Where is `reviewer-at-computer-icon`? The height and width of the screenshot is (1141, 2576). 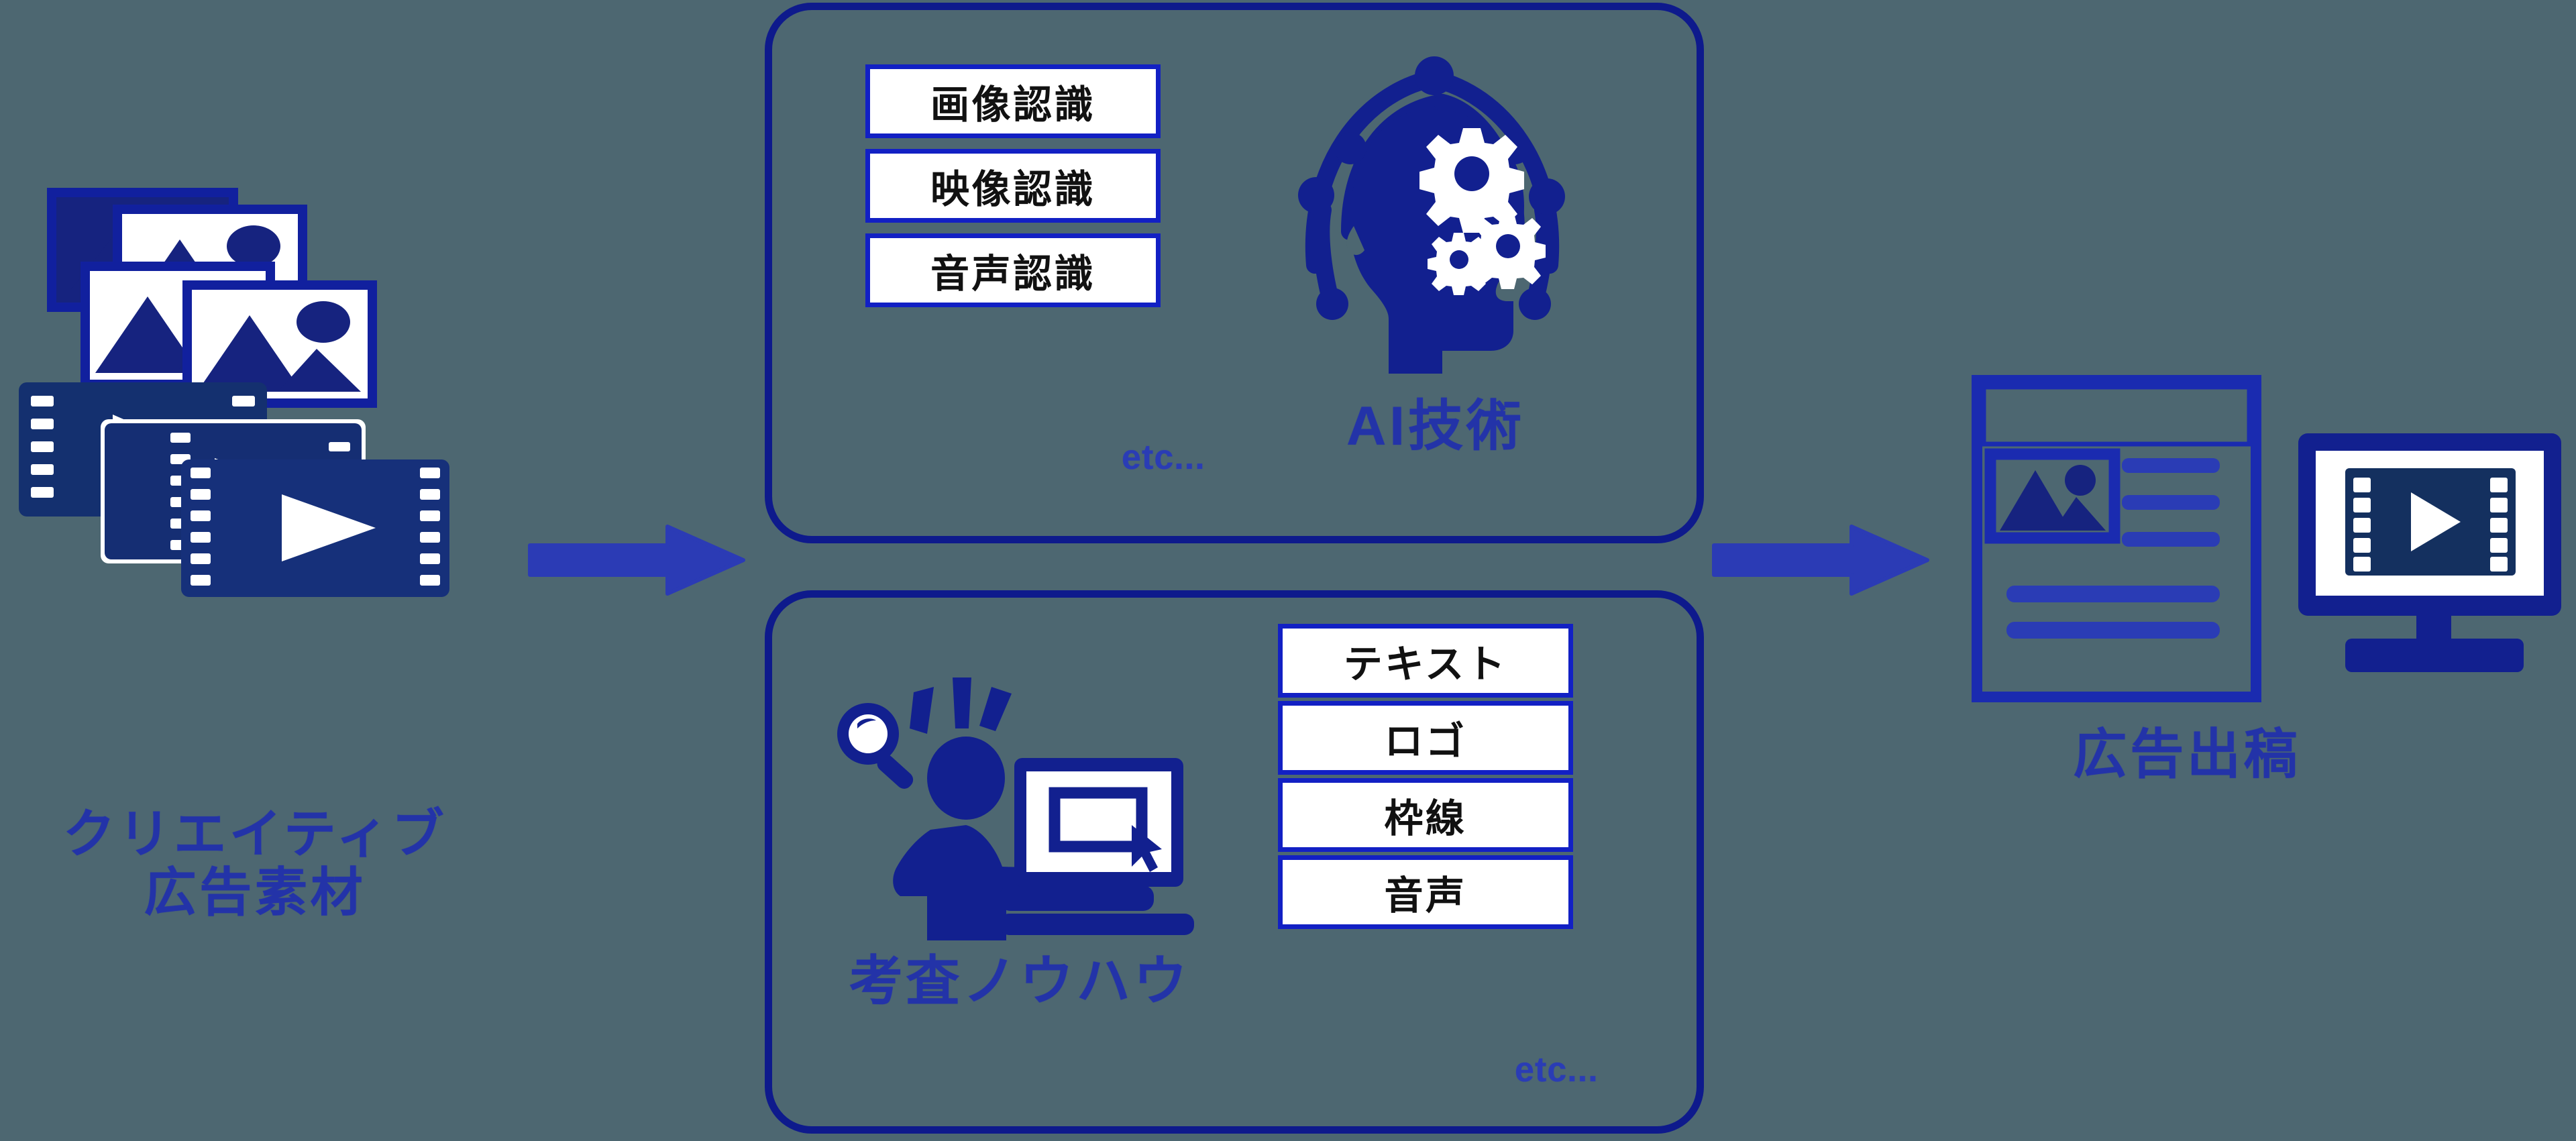 reviewer-at-computer-icon is located at coordinates (1015, 808).